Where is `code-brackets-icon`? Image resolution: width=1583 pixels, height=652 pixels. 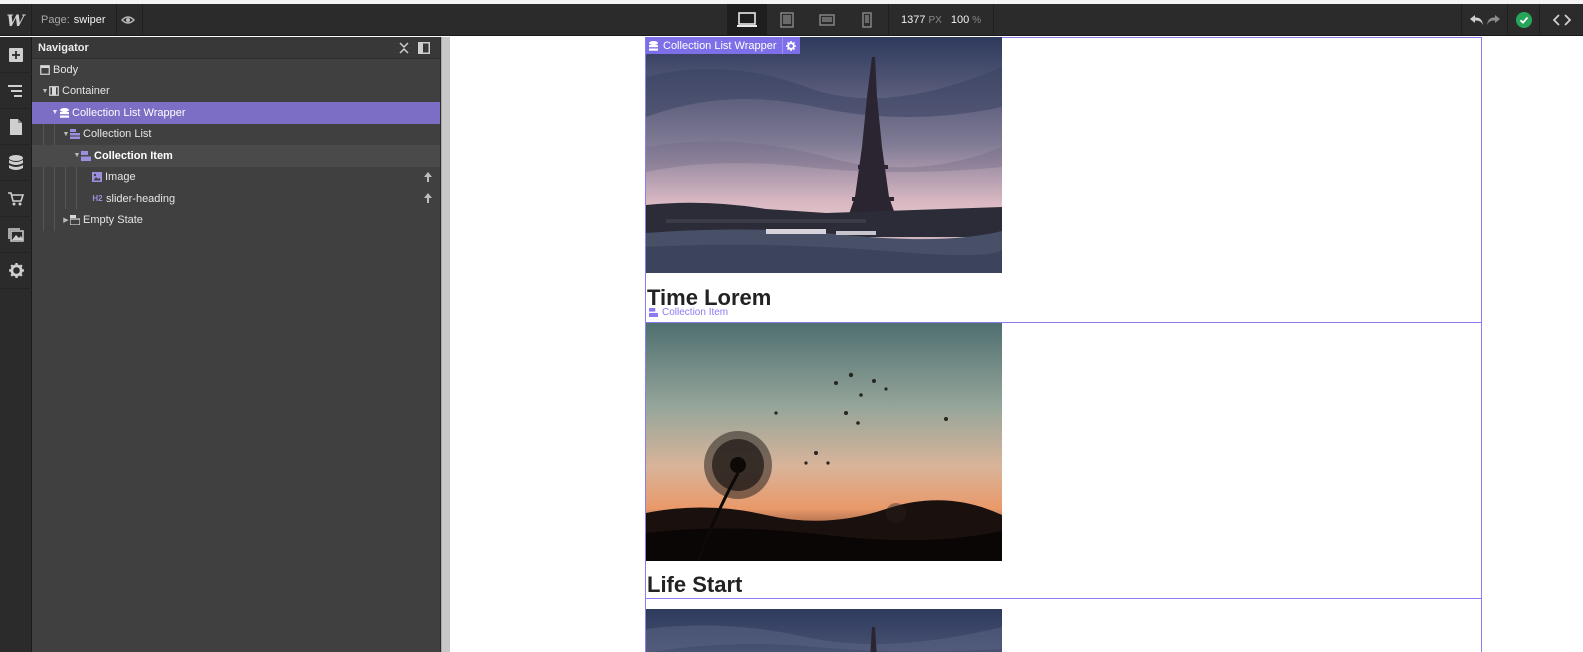 code-brackets-icon is located at coordinates (1561, 20).